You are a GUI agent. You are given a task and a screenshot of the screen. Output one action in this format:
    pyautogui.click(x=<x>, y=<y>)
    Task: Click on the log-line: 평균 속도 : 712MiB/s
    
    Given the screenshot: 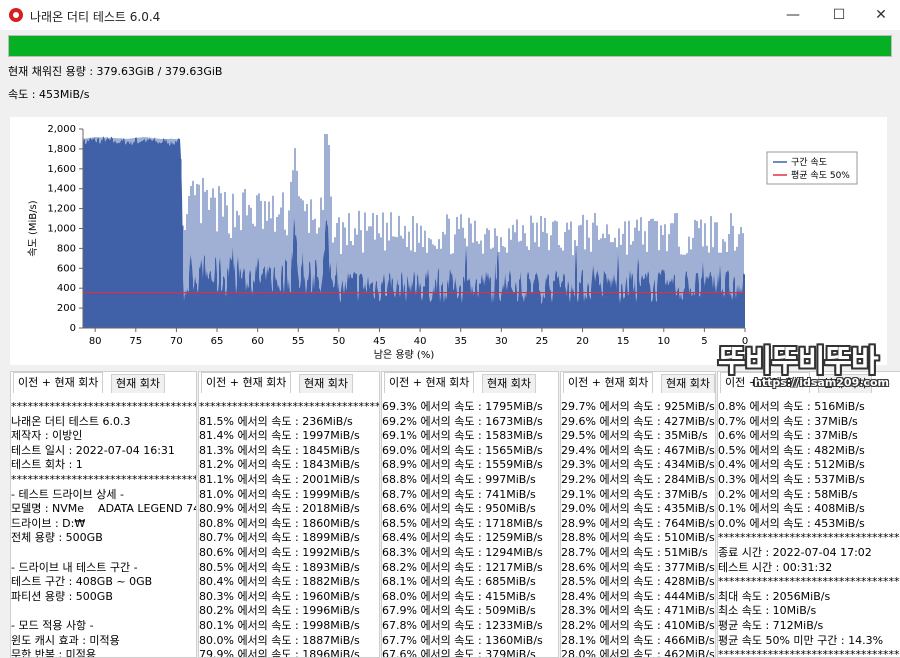 What is the action you would take?
    pyautogui.click(x=771, y=625)
    